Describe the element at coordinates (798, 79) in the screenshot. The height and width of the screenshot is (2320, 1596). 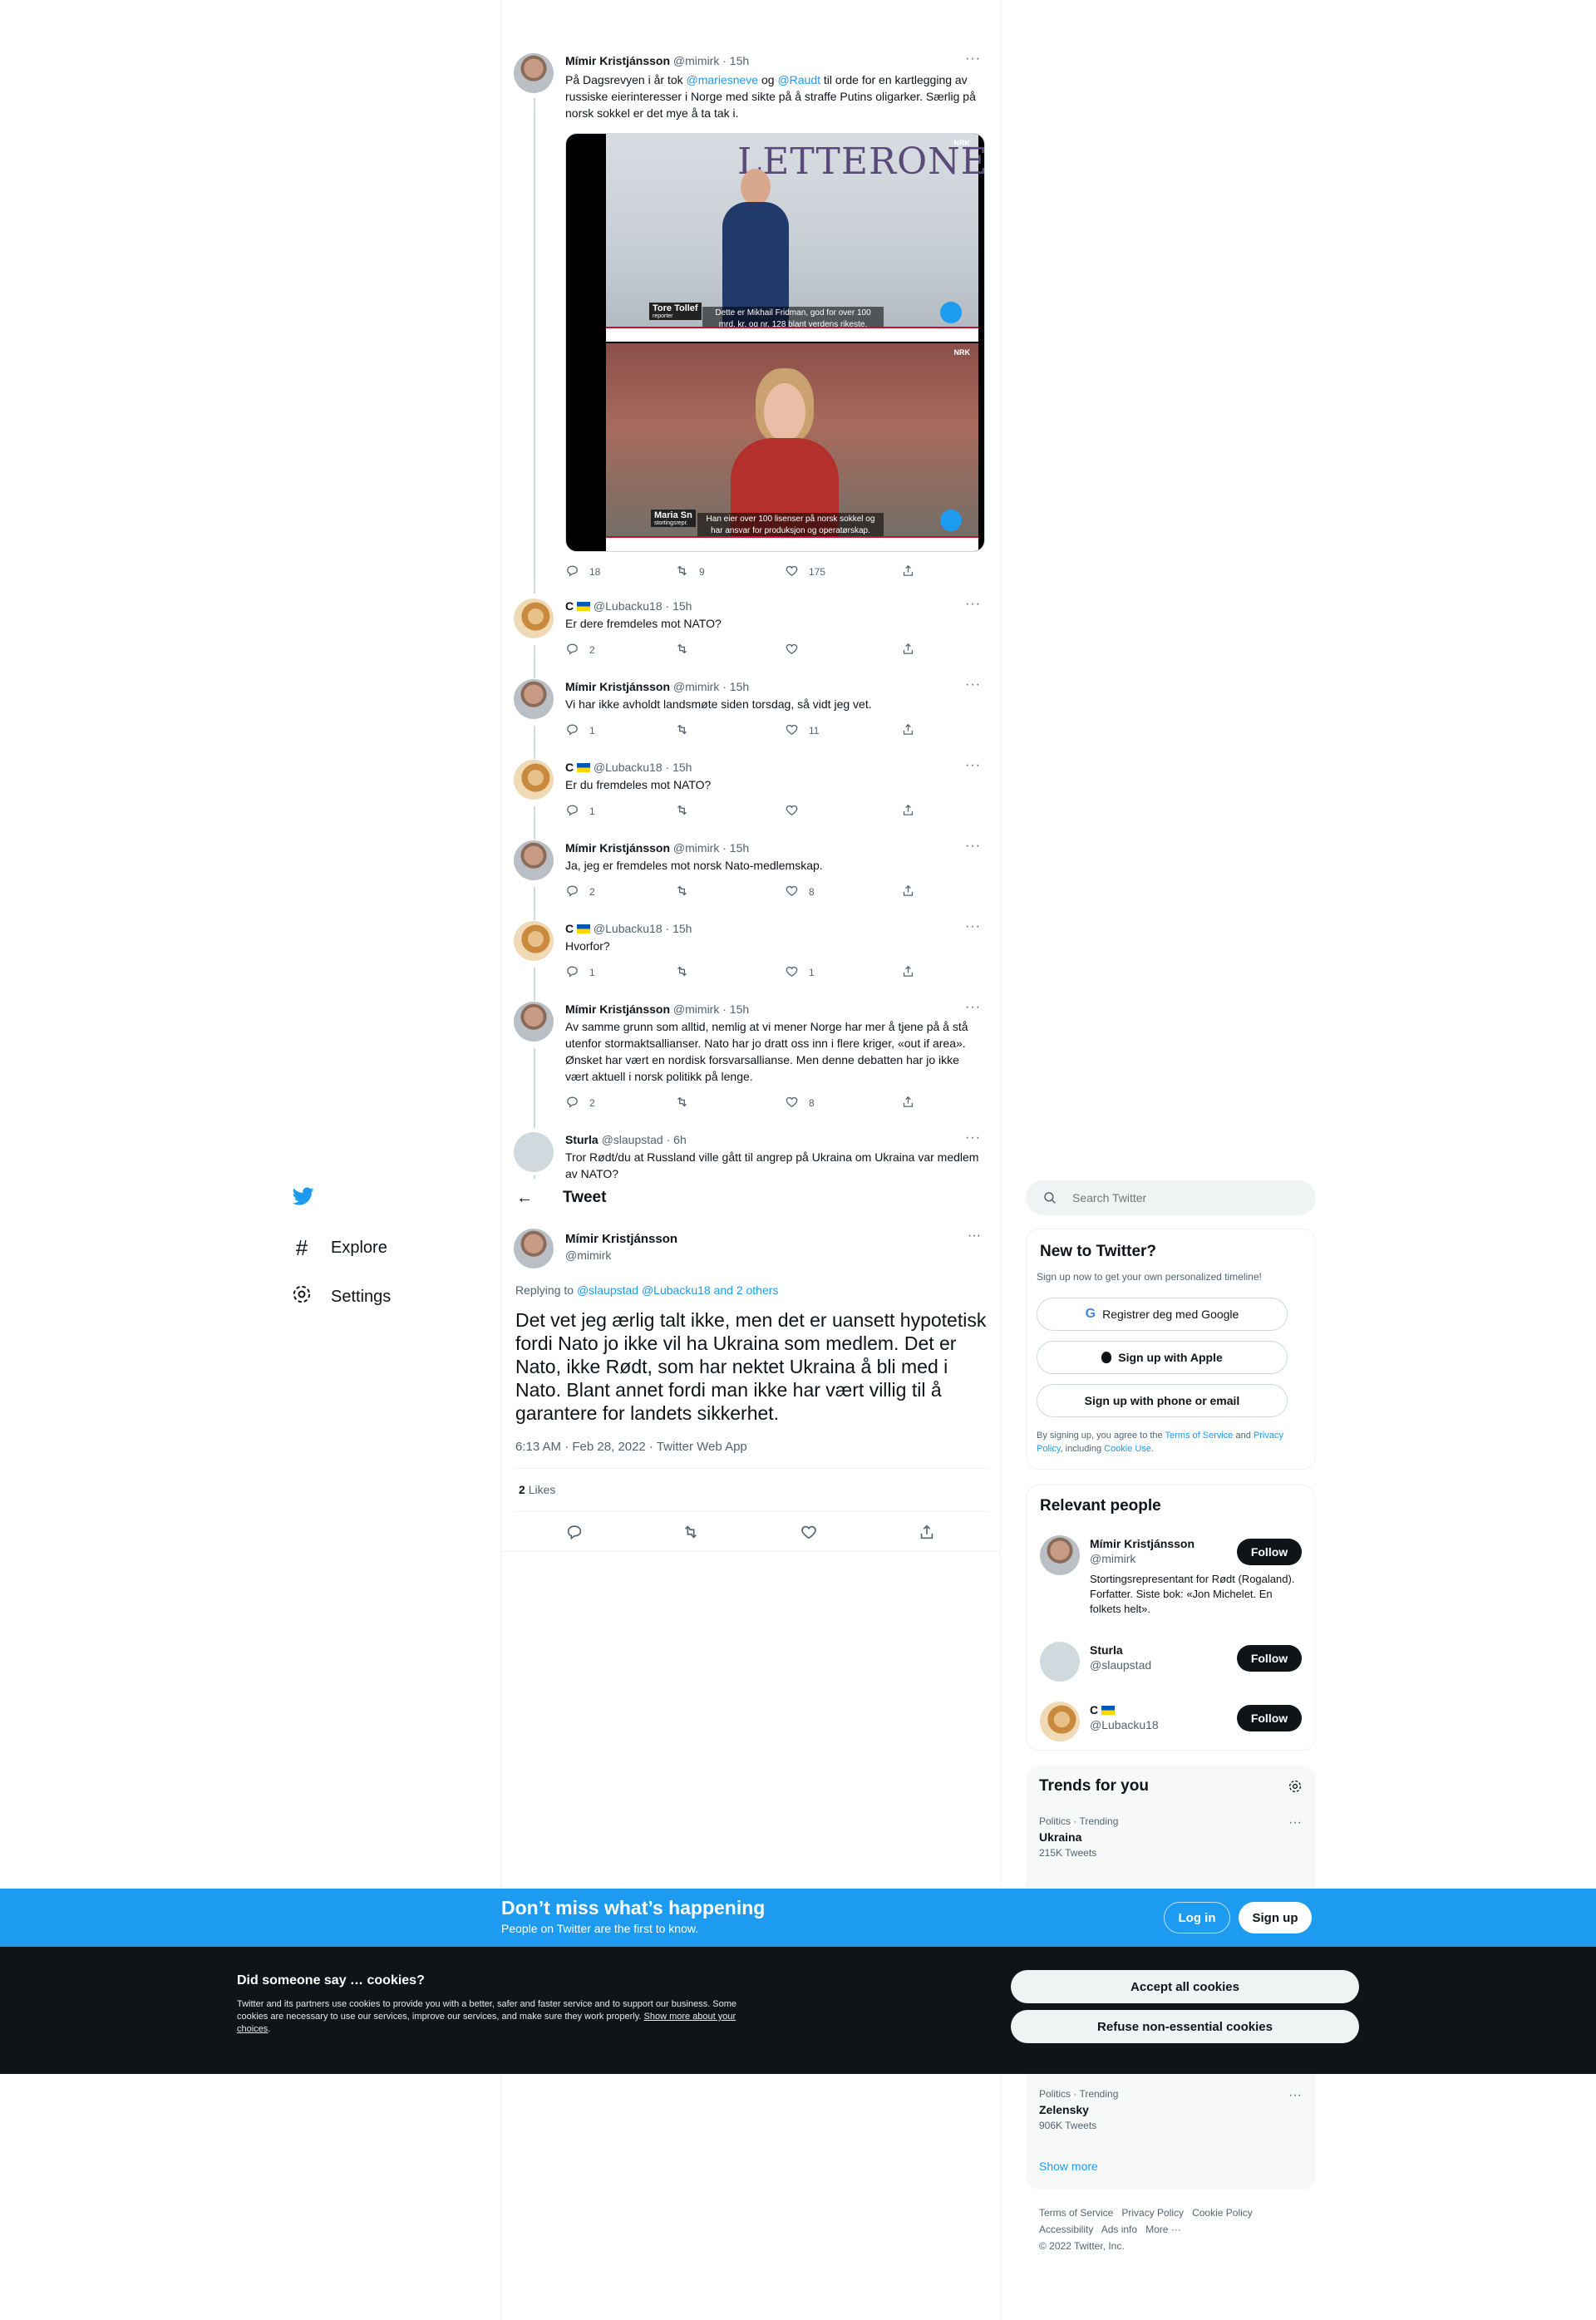
I see `mention-link: @Raudt` at that location.